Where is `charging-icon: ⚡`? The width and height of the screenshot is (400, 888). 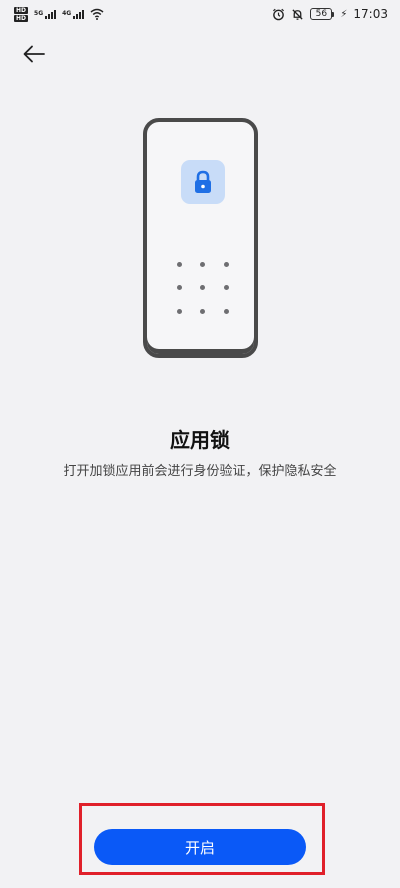
charging-icon: ⚡ is located at coordinates (344, 14).